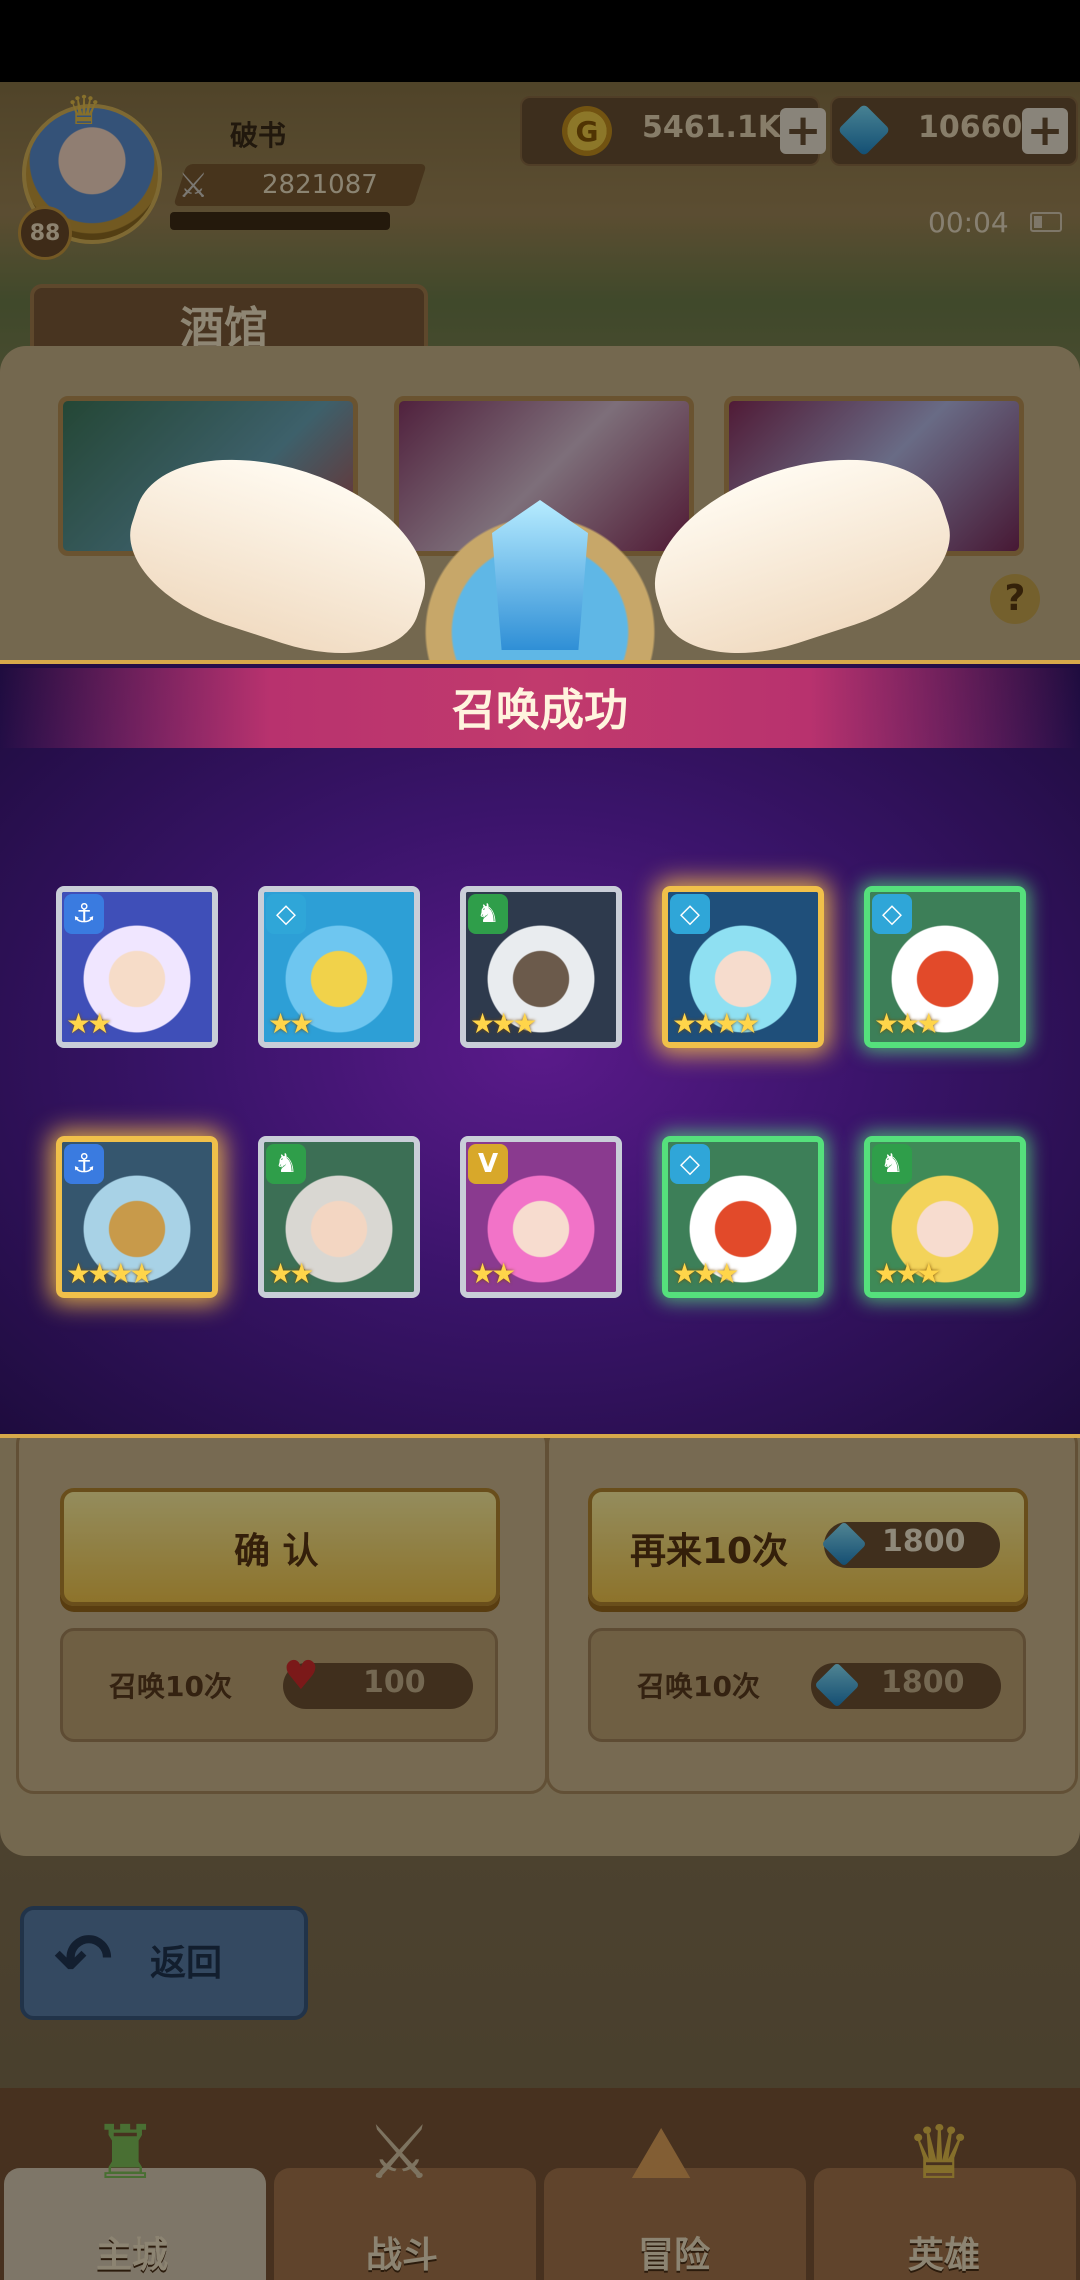 This screenshot has height=2280, width=1080. I want to click on hero-card-witch-hero: ⚓ ★★, so click(137, 967).